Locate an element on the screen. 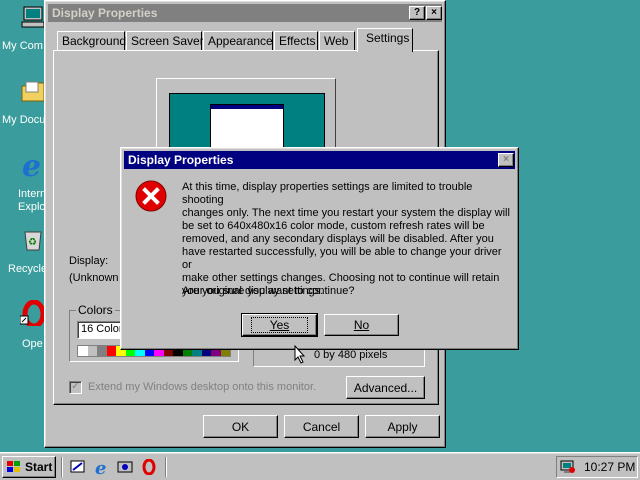 Image resolution: width=640 pixels, height=480 pixels. desktop-icon-my-documents: My Docu is located at coordinates (23, 102).